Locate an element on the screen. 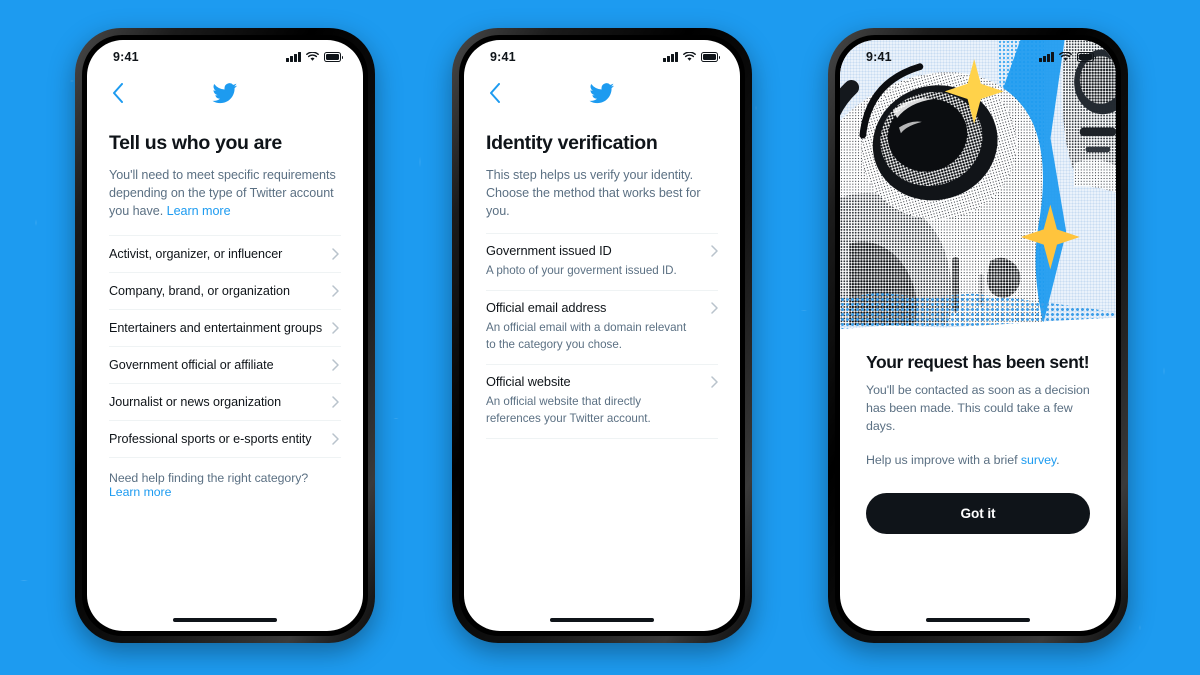 The width and height of the screenshot is (1200, 675). verification-title: Official website is located at coordinates (528, 382).